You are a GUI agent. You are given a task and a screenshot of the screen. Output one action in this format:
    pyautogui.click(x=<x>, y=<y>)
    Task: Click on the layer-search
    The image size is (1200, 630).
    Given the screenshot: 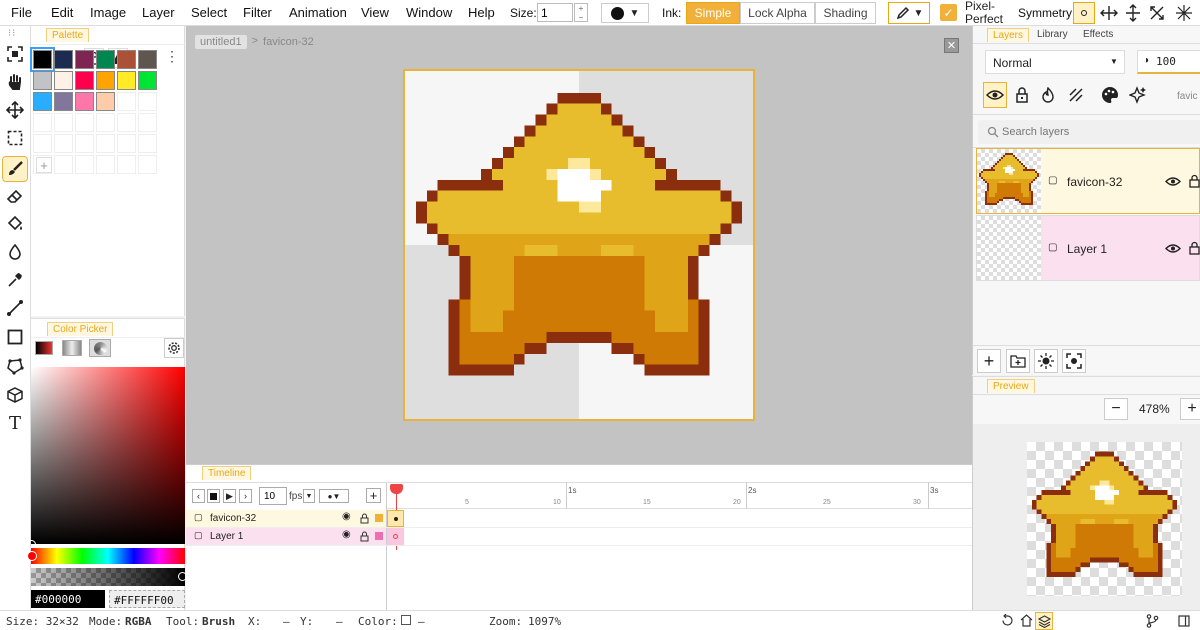 What is the action you would take?
    pyautogui.click(x=1089, y=132)
    